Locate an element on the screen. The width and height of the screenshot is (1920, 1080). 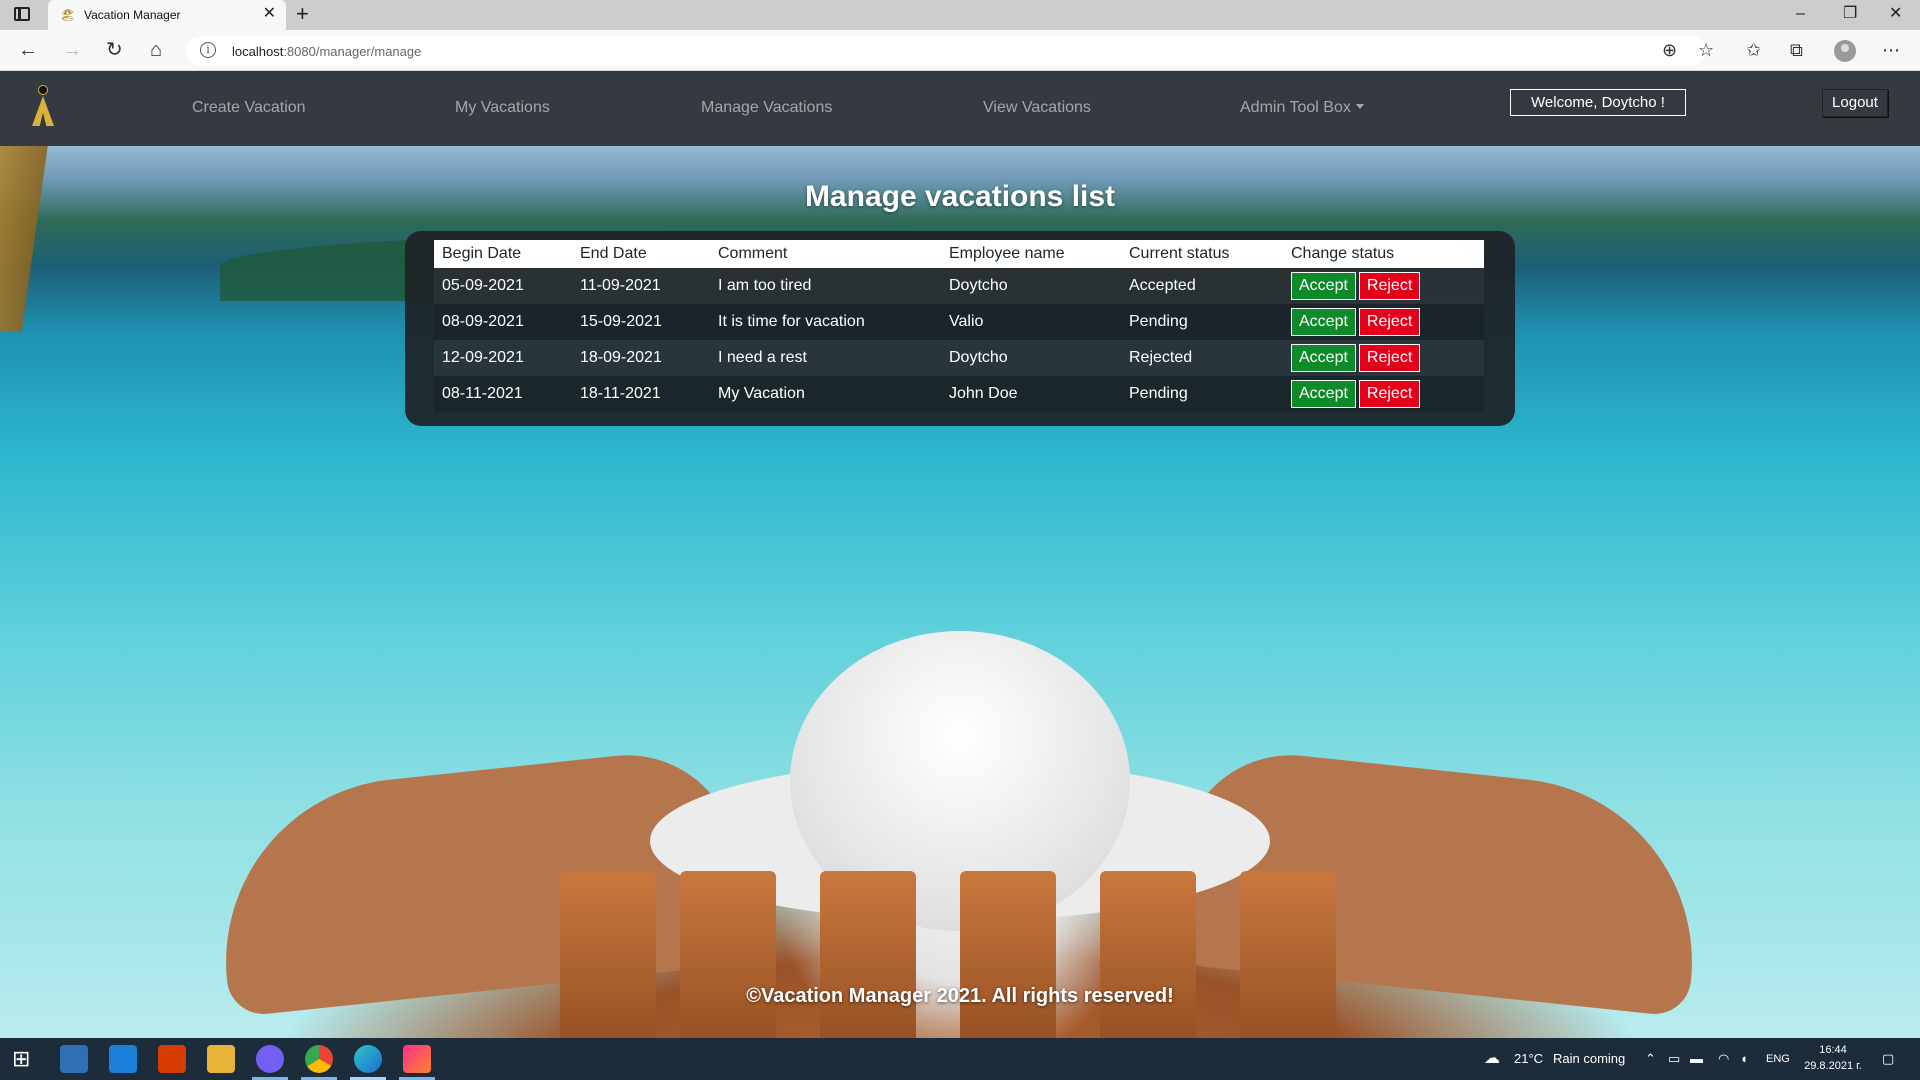
weather-temp: 21°C is located at coordinates (1528, 1058).